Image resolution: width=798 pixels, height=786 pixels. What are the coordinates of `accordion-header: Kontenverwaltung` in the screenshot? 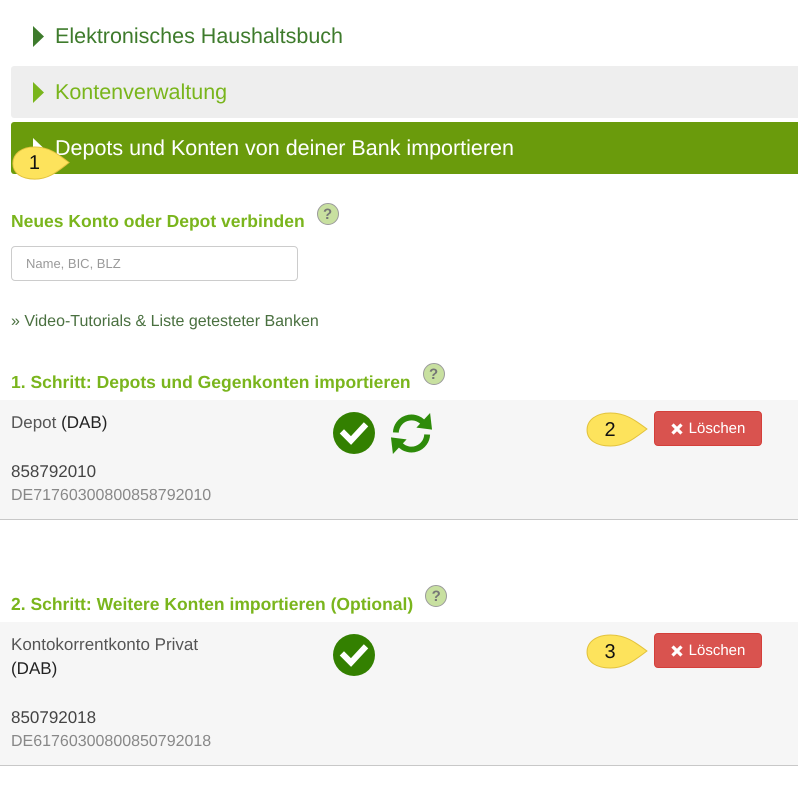 It's located at (404, 92).